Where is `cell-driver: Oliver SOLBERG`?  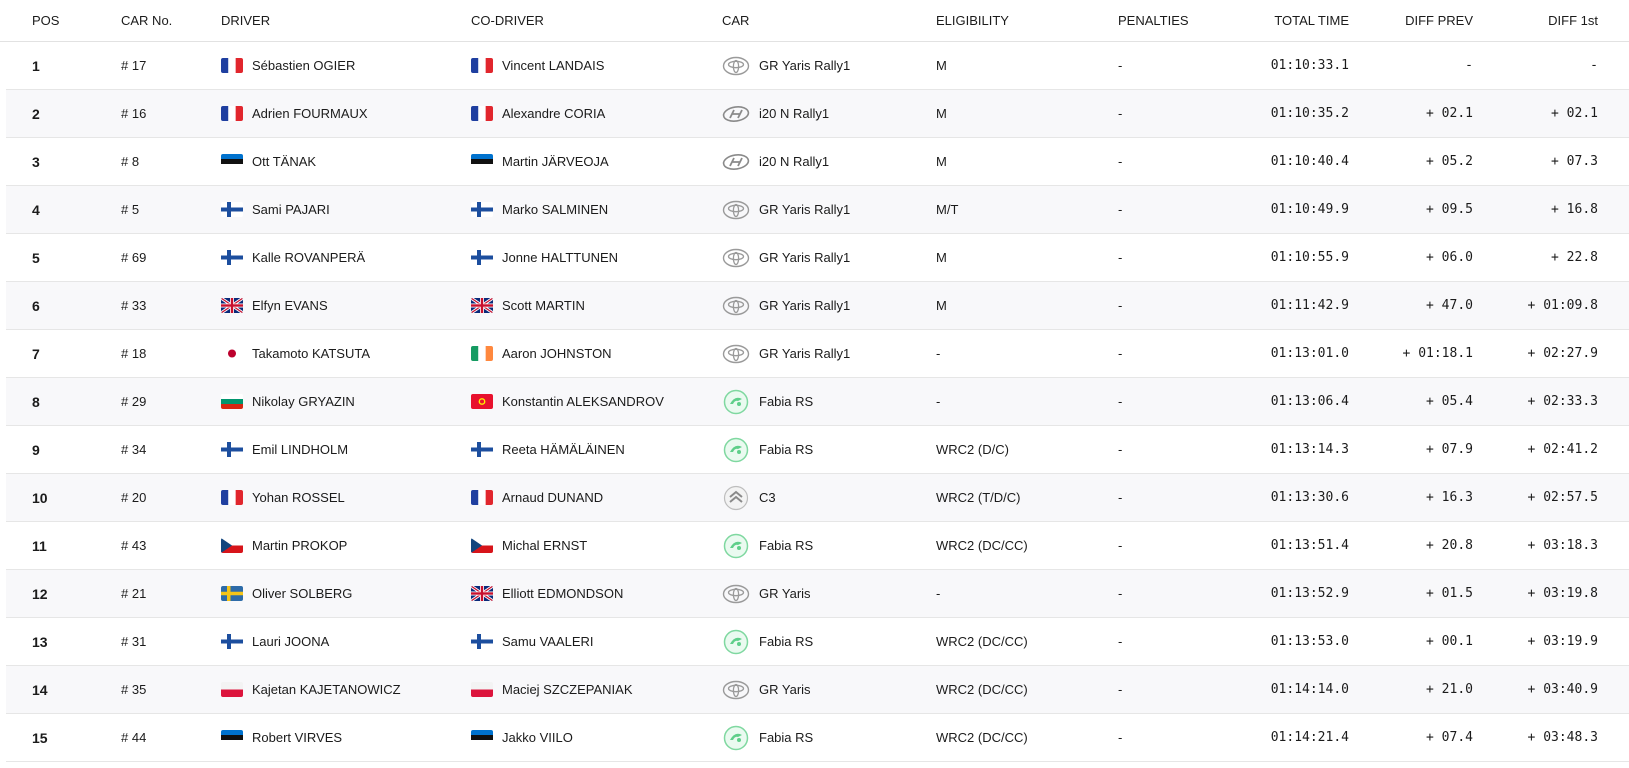
cell-driver: Oliver SOLBERG is located at coordinates (286, 593).